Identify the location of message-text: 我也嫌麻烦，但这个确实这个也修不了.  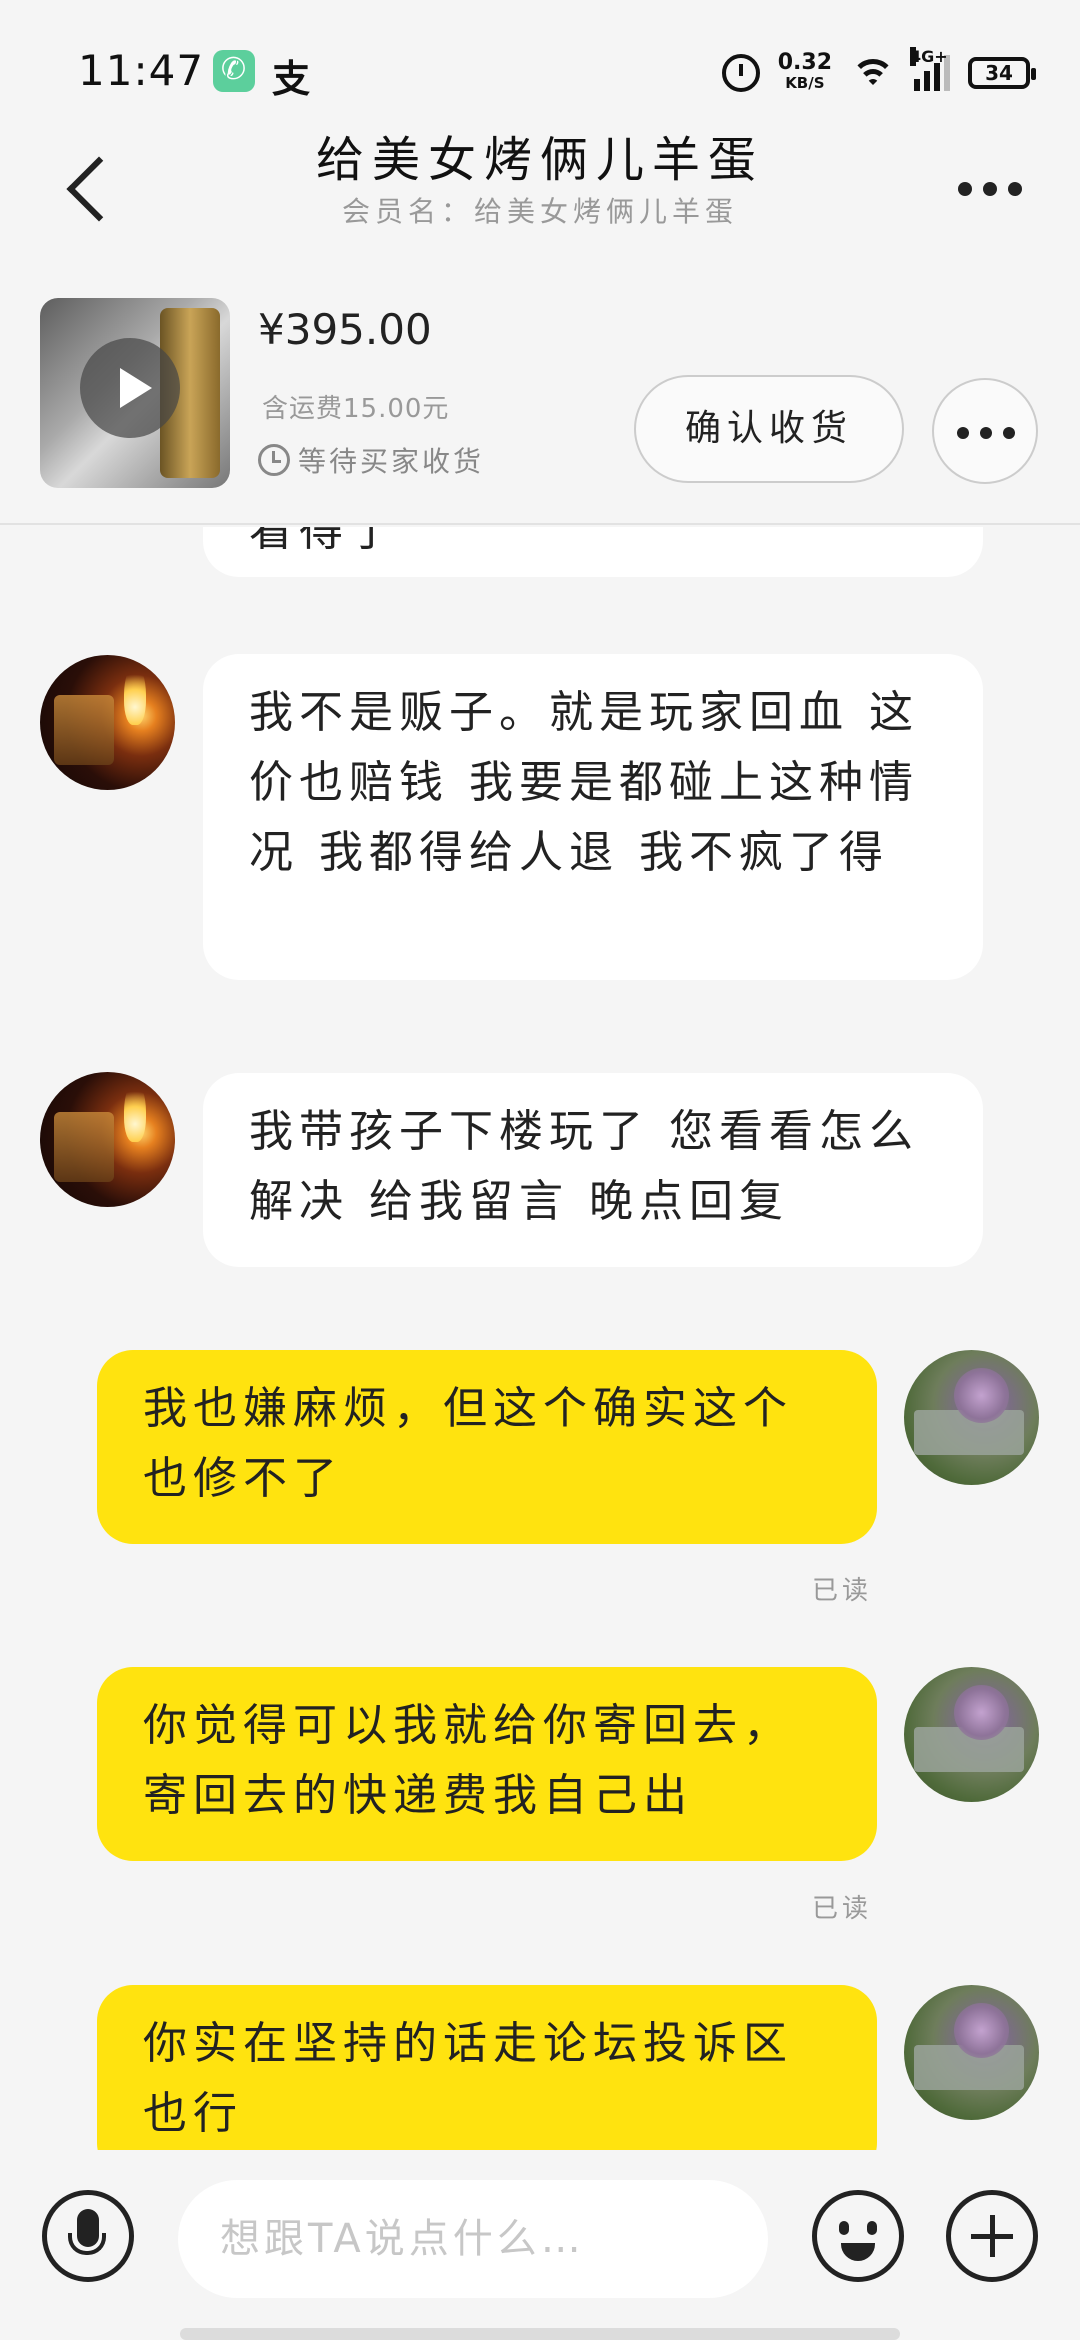
(468, 1443).